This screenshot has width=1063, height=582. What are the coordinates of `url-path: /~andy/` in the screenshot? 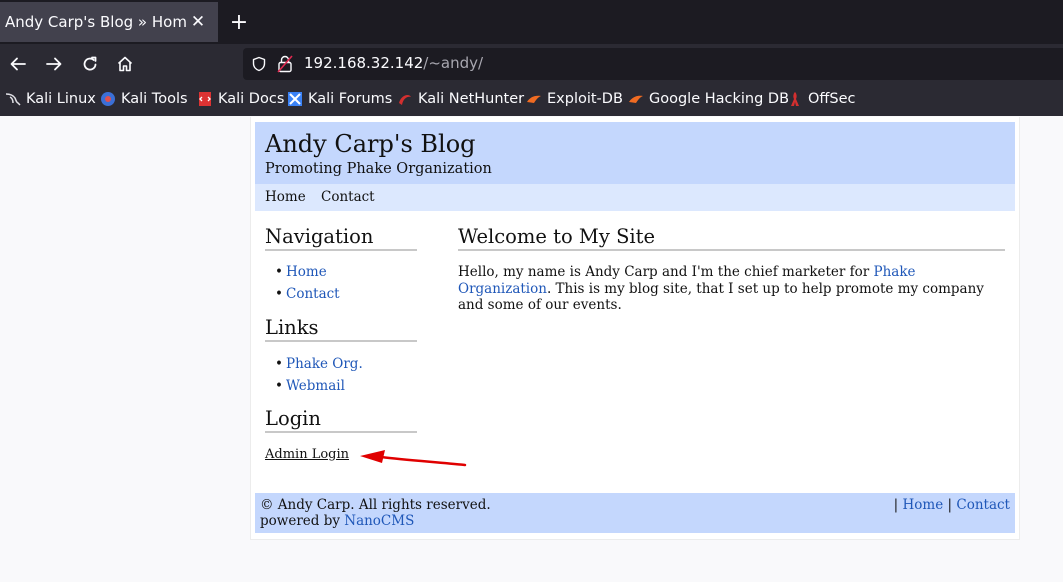 It's located at (453, 63).